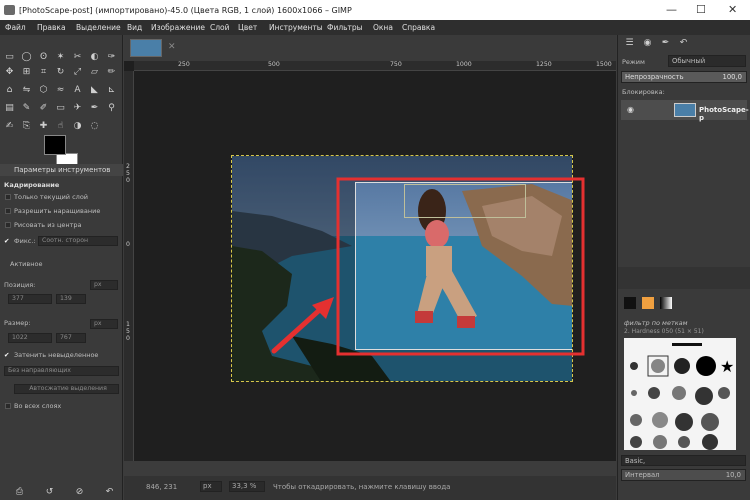 The height and width of the screenshot is (500, 750). Describe the element at coordinates (25, 241) in the screenshot. I see `fixed-label: Фикс.:` at that location.